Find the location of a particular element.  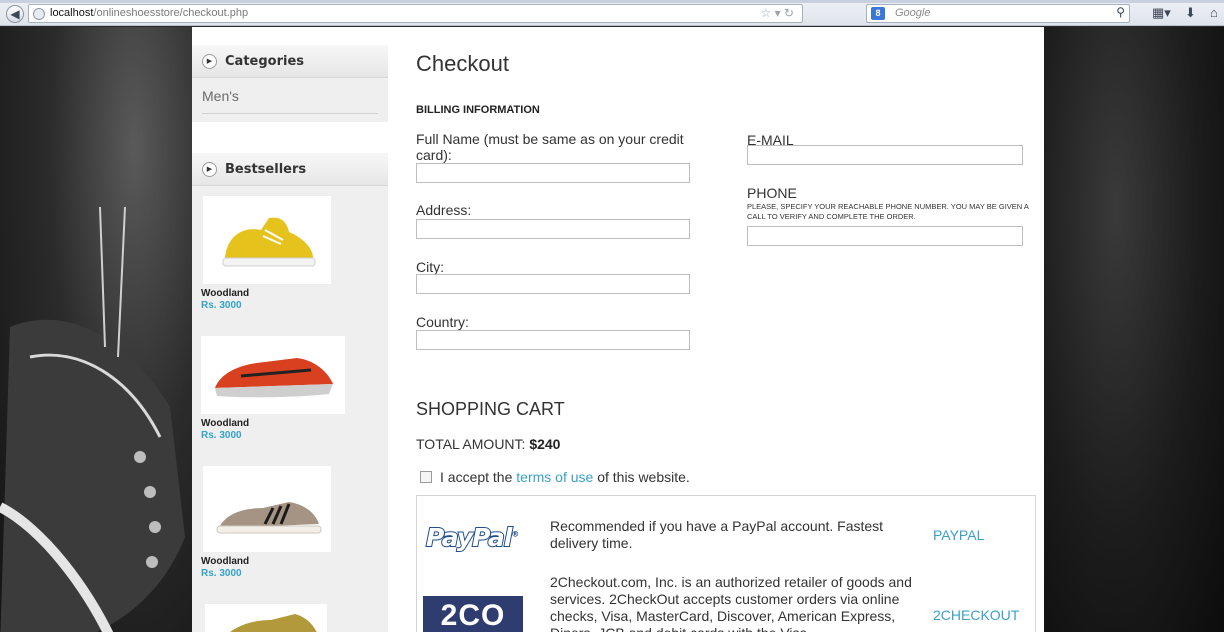

total-value: $240 is located at coordinates (545, 444).